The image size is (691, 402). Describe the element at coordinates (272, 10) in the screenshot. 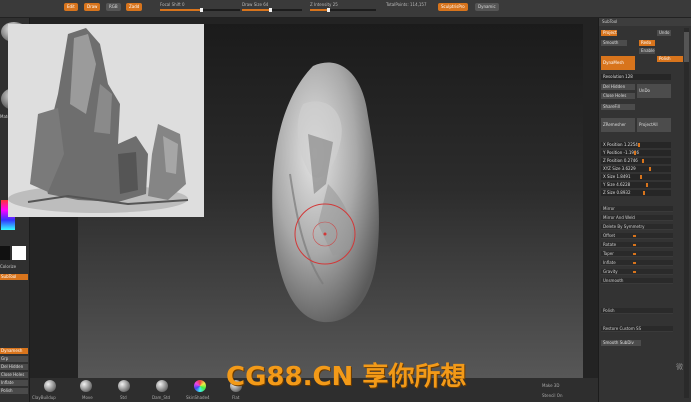

I see `draw-size-slider` at that location.